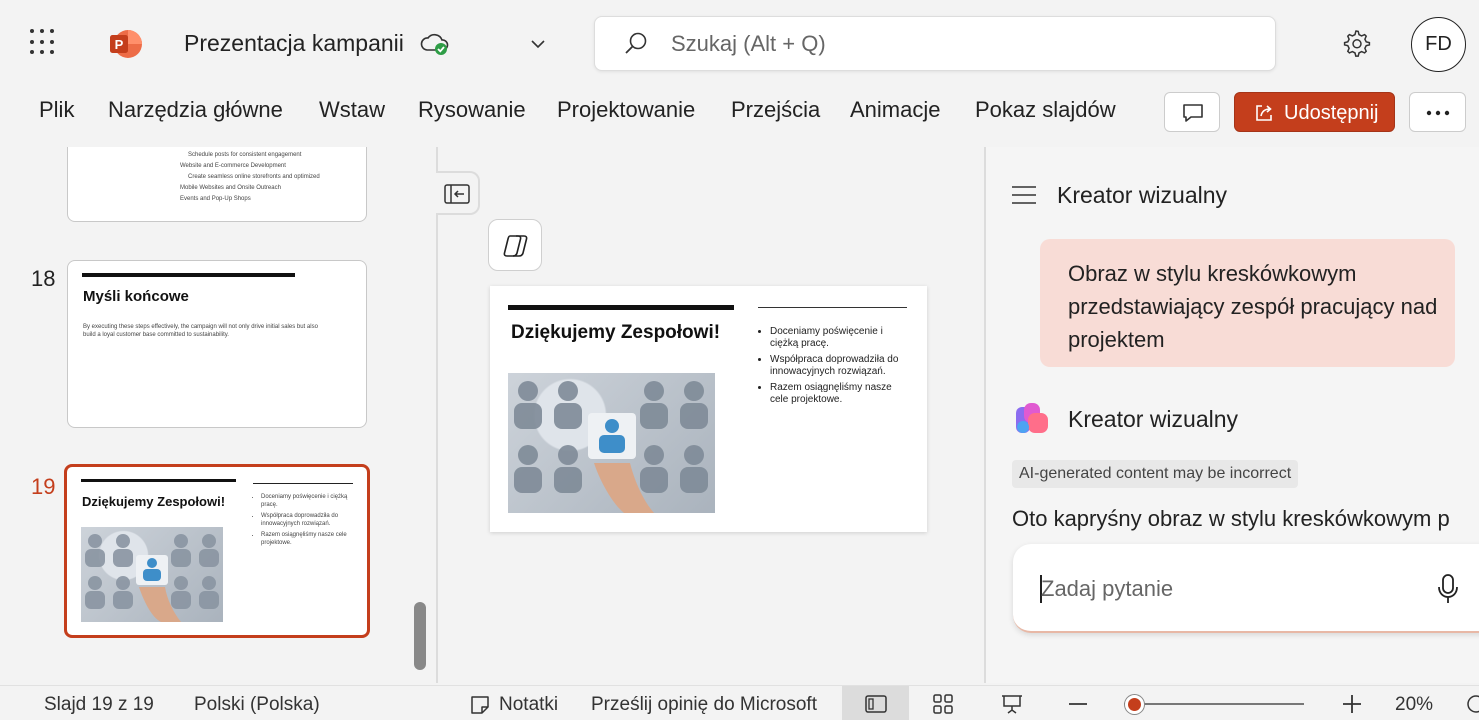 This screenshot has height=720, width=1479. What do you see at coordinates (895, 110) in the screenshot?
I see `tab-animations: Animacje` at bounding box center [895, 110].